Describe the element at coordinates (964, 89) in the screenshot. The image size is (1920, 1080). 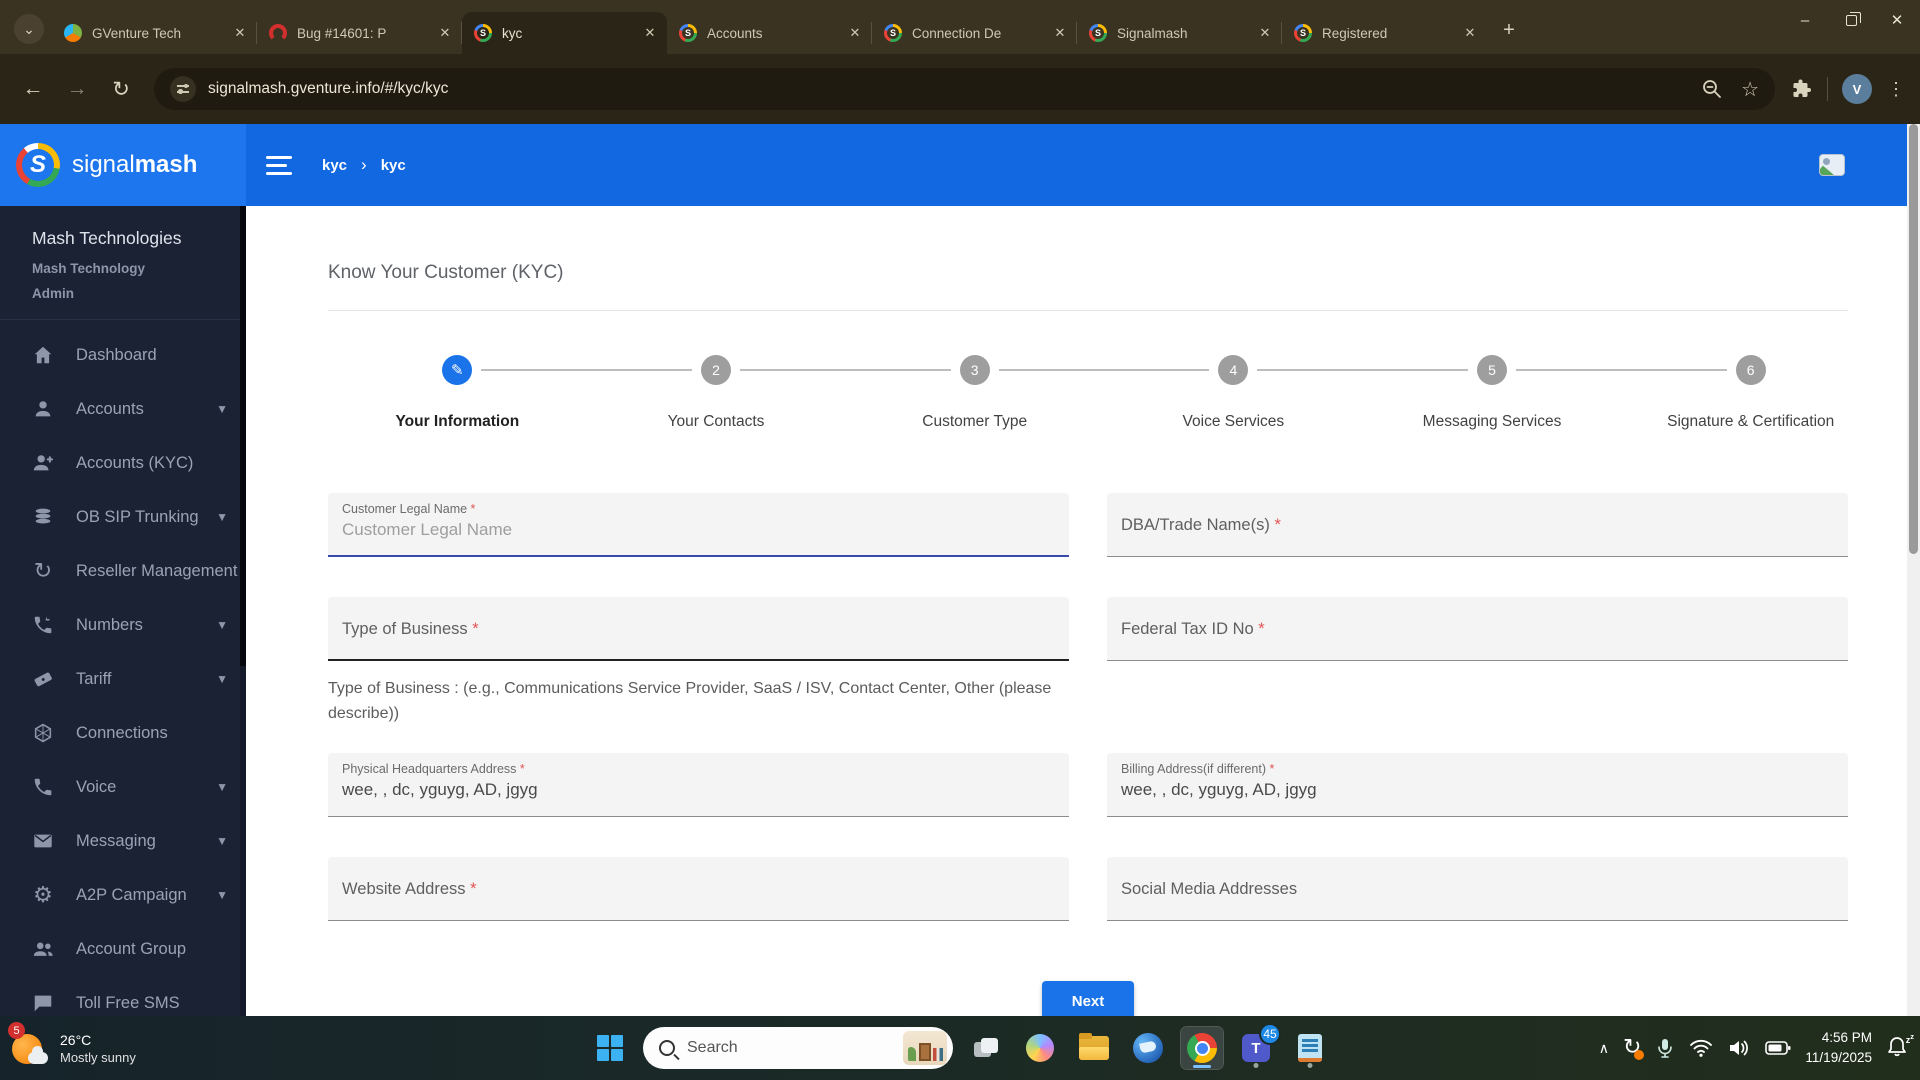
I see `address-bar: signalmash.gventure.info/#/kyc/kyc ☆` at that location.